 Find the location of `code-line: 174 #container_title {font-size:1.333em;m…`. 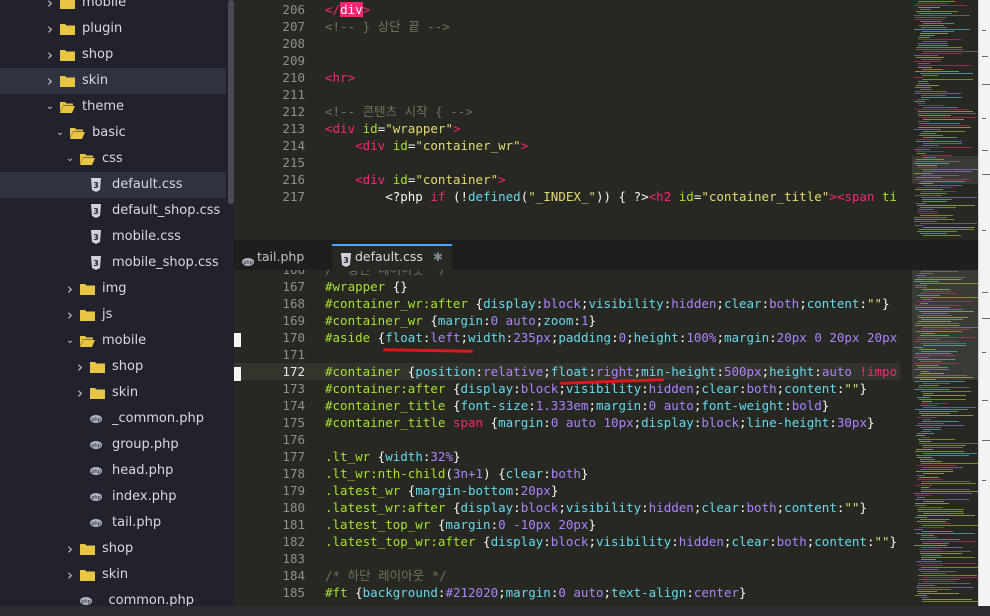

code-line: 174 #container_title {font-size:1.333em;m… is located at coordinates (567, 405).